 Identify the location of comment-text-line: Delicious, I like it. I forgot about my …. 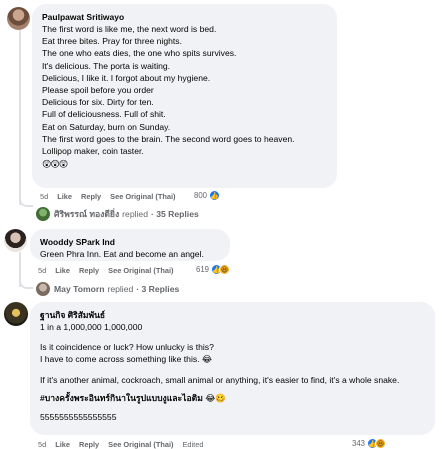
(126, 77).